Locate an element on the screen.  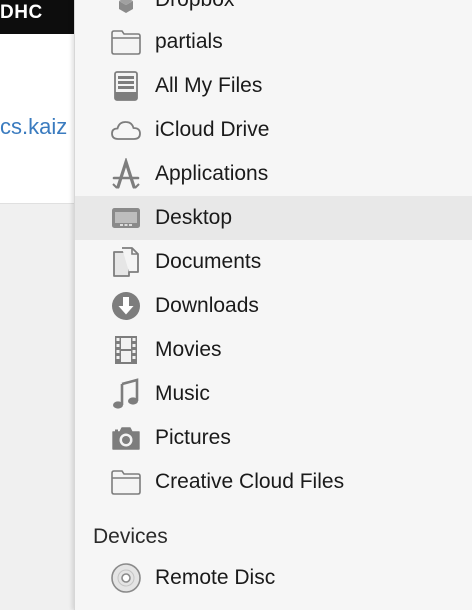
sidebar-item-applications: Applications is located at coordinates (273, 174).